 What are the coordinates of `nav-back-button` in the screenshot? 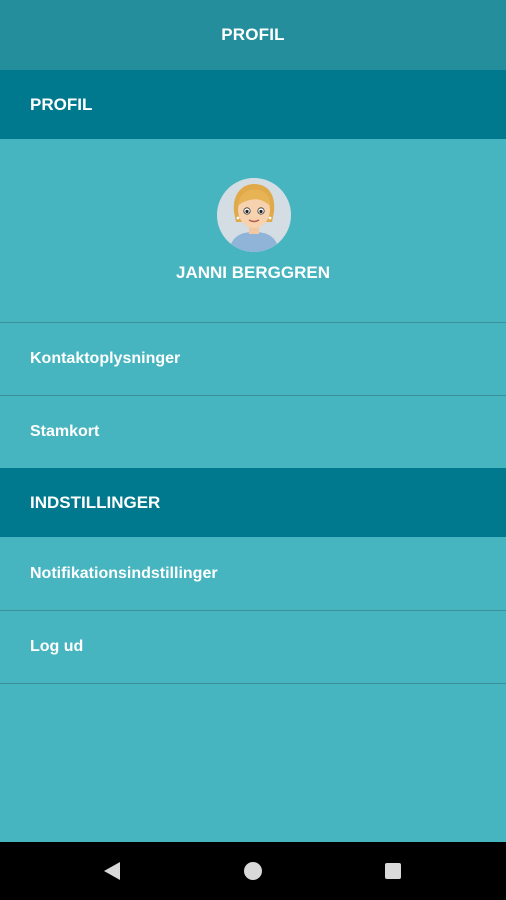 It's located at (112, 871).